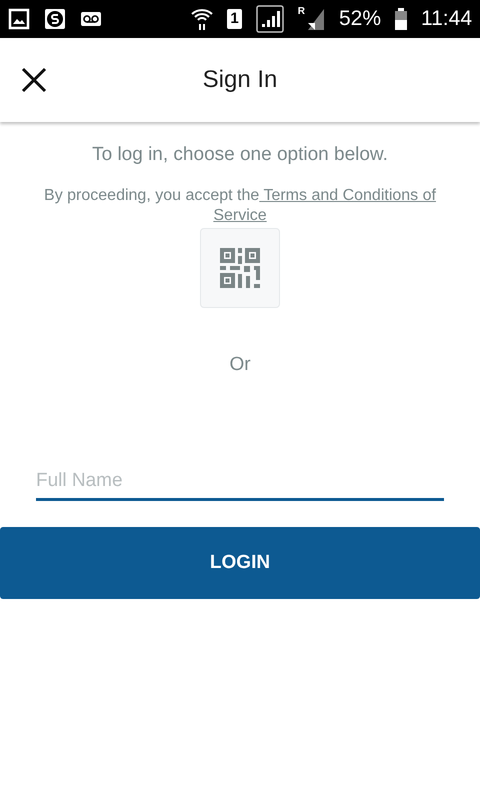 The height and width of the screenshot is (800, 480). I want to click on qr-code-icon, so click(240, 268).